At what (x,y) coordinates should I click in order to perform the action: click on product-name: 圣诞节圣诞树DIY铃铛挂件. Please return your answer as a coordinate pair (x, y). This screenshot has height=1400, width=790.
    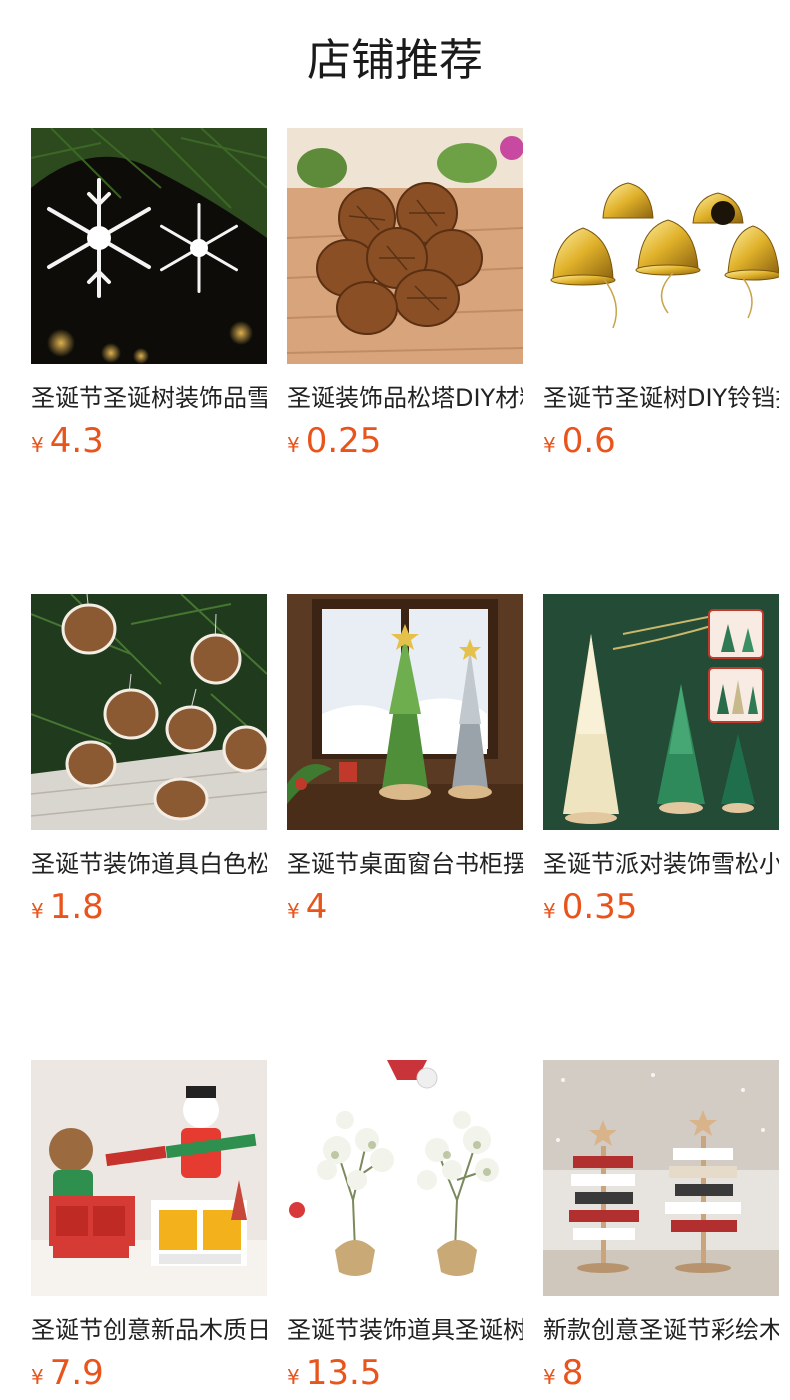
    Looking at the image, I should click on (661, 398).